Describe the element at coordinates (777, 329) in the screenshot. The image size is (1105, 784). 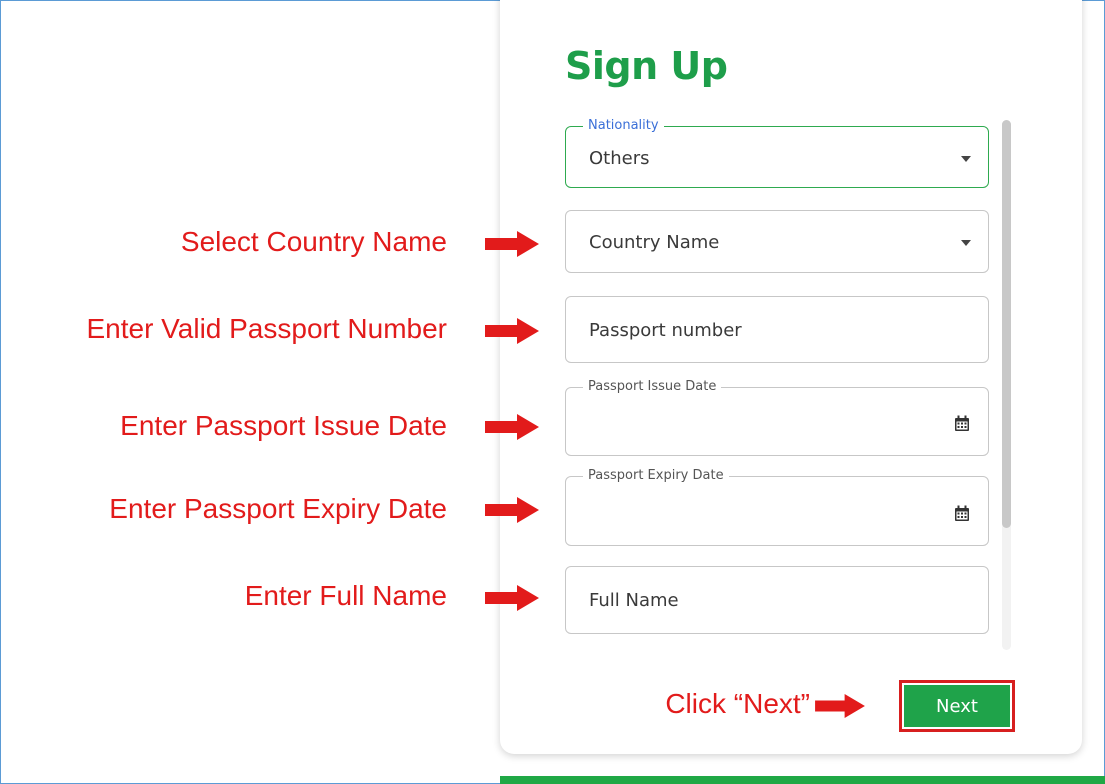
I see `passport-number-input: Passport number` at that location.